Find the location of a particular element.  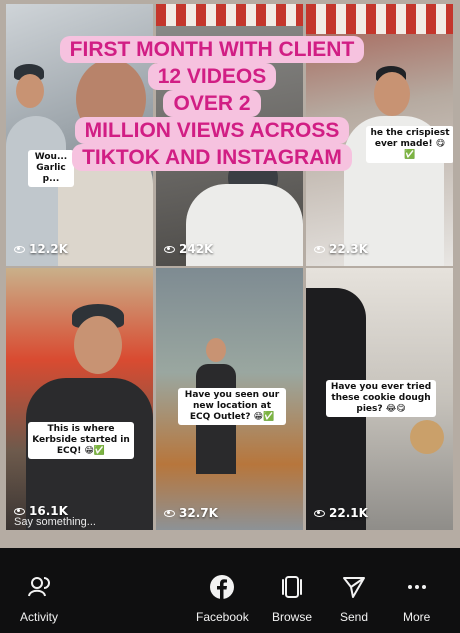

browse-icon is located at coordinates (292, 587).